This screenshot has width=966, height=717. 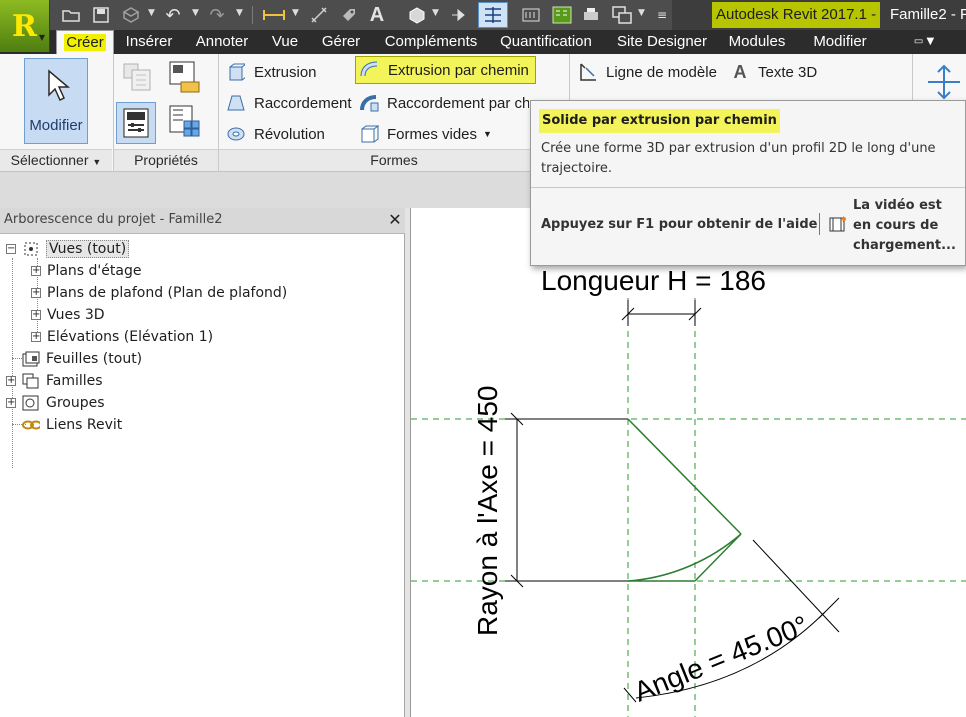 What do you see at coordinates (838, 224) in the screenshot?
I see `video-icon` at bounding box center [838, 224].